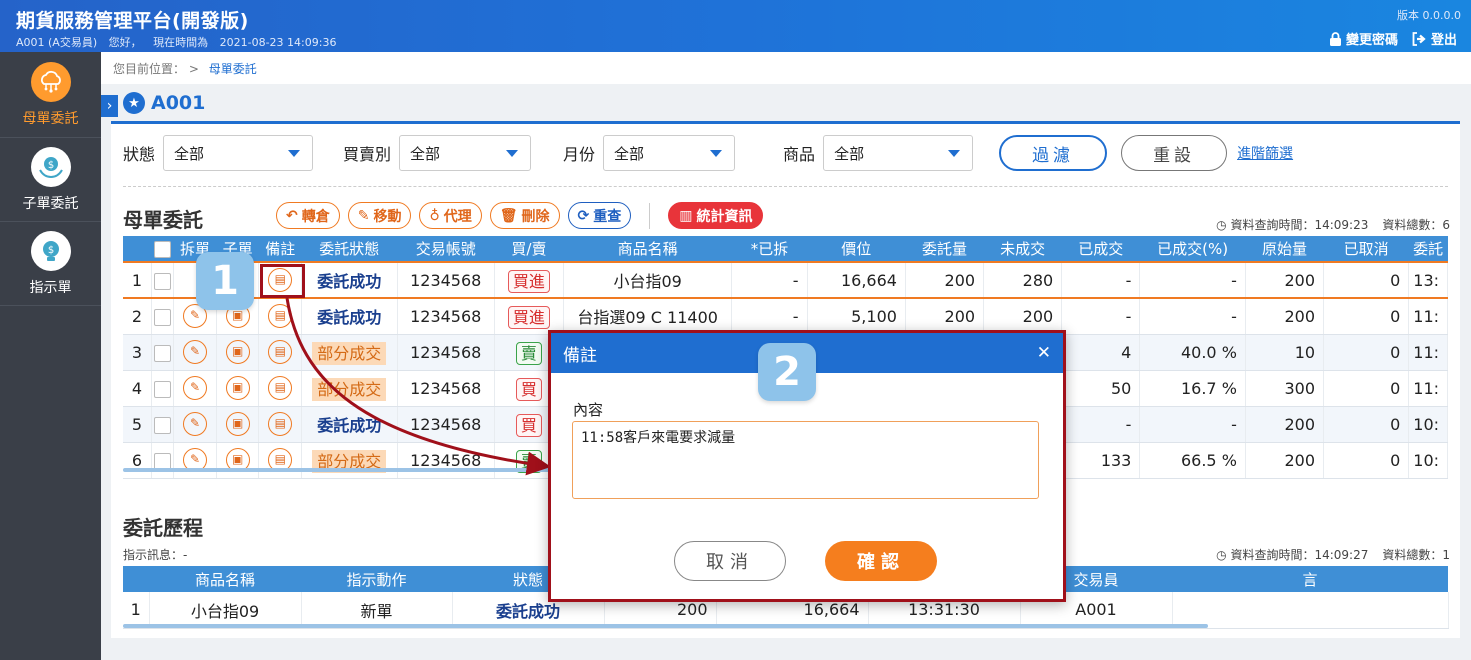 The image size is (1471, 660). Describe the element at coordinates (805, 460) in the screenshot. I see `remark-textarea: 11:58客戶來電要求減量` at that location.